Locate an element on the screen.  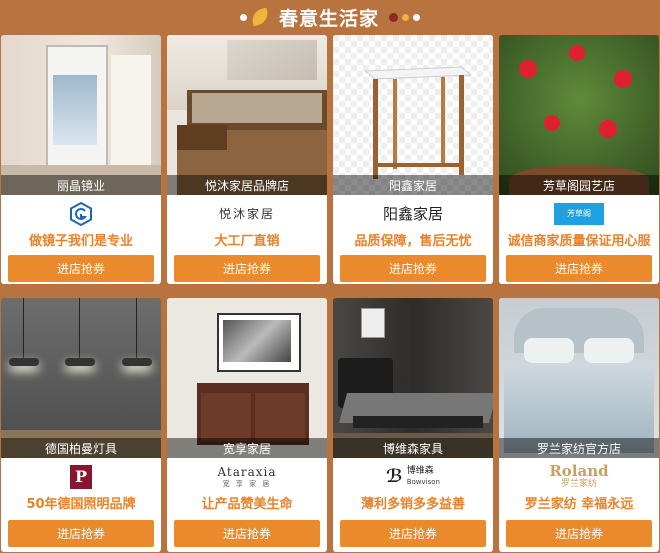
store-slogan: 诚信商家质量保证用心服 is located at coordinates (579, 241).